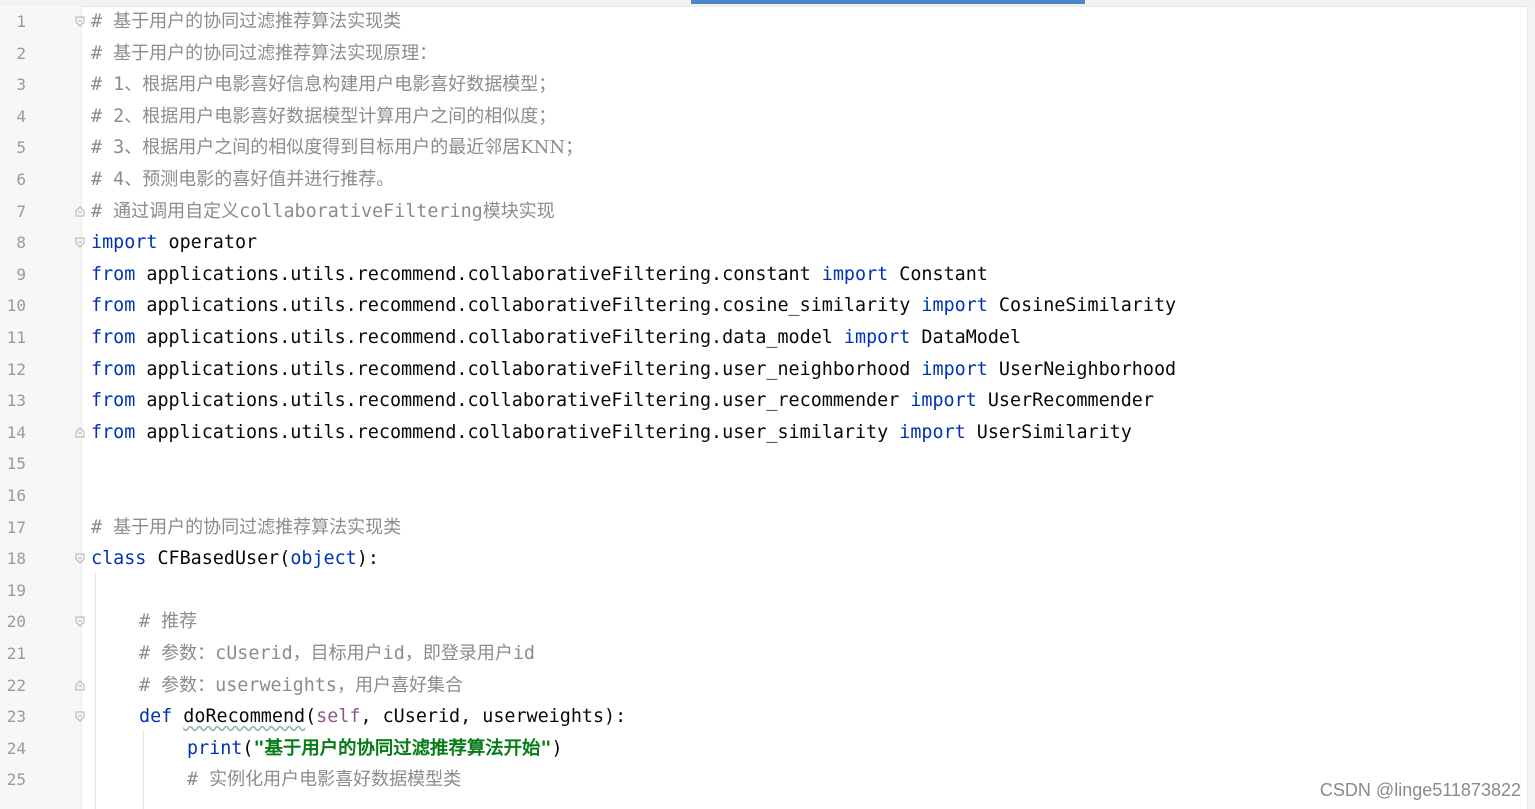 The width and height of the screenshot is (1535, 809). I want to click on comment: # 3、根据用户之间的相似度得到目标用户的最近邻居KNN；, so click(337, 148).